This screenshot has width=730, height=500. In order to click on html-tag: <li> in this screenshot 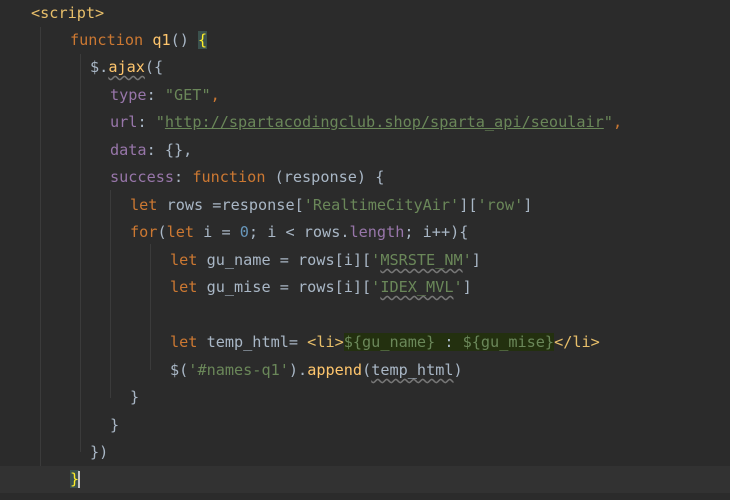, I will do `click(325, 342)`.